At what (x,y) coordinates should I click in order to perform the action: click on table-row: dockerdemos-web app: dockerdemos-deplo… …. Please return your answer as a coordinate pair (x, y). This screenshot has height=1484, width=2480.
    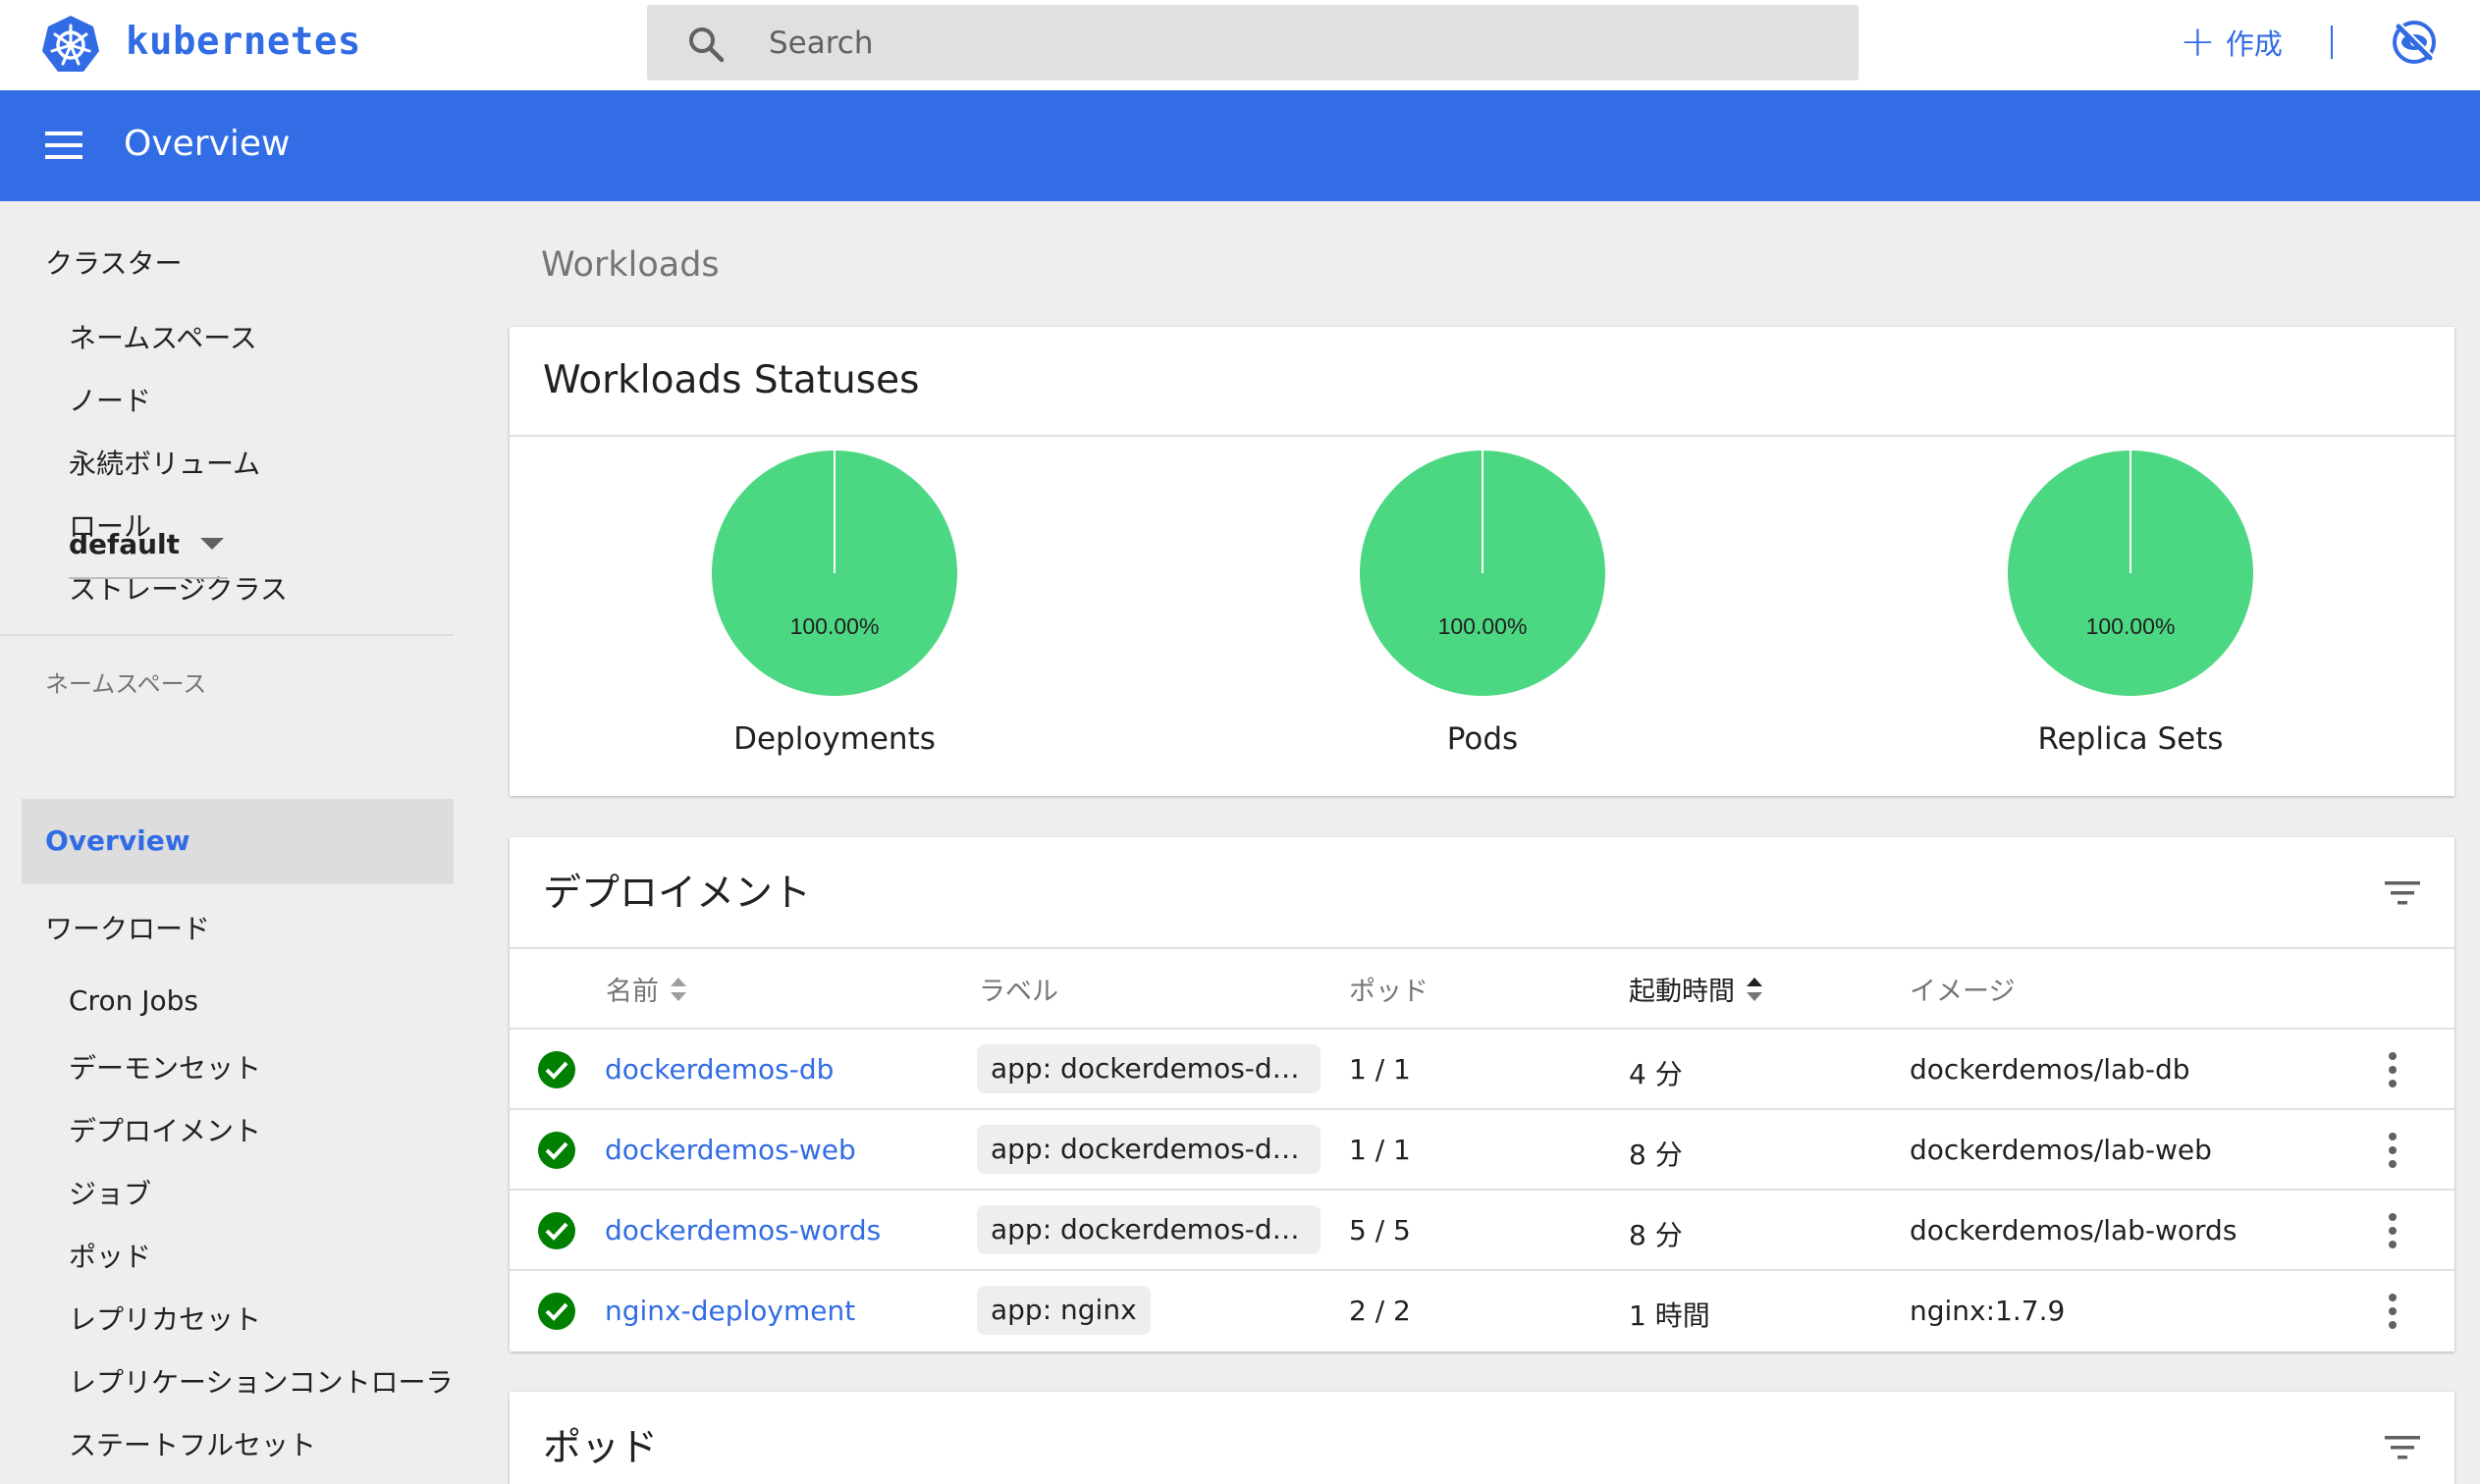
    Looking at the image, I should click on (1482, 1148).